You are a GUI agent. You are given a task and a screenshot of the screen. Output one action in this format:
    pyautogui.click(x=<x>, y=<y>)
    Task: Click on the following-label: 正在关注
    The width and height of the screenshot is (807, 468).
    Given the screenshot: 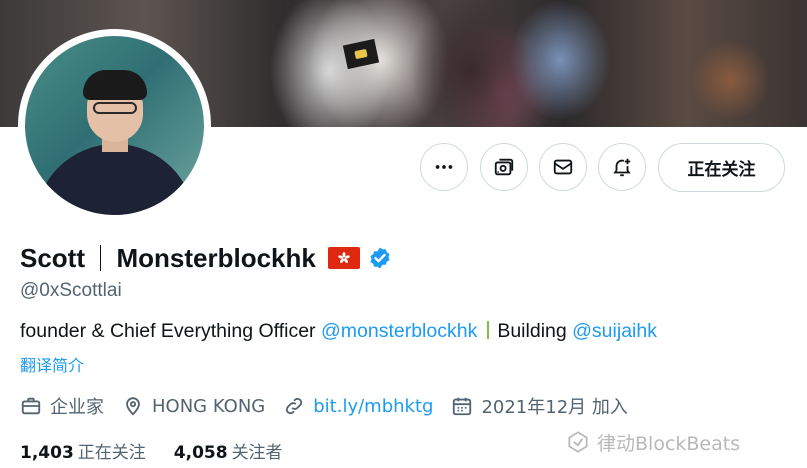 What is the action you would take?
    pyautogui.click(x=111, y=452)
    